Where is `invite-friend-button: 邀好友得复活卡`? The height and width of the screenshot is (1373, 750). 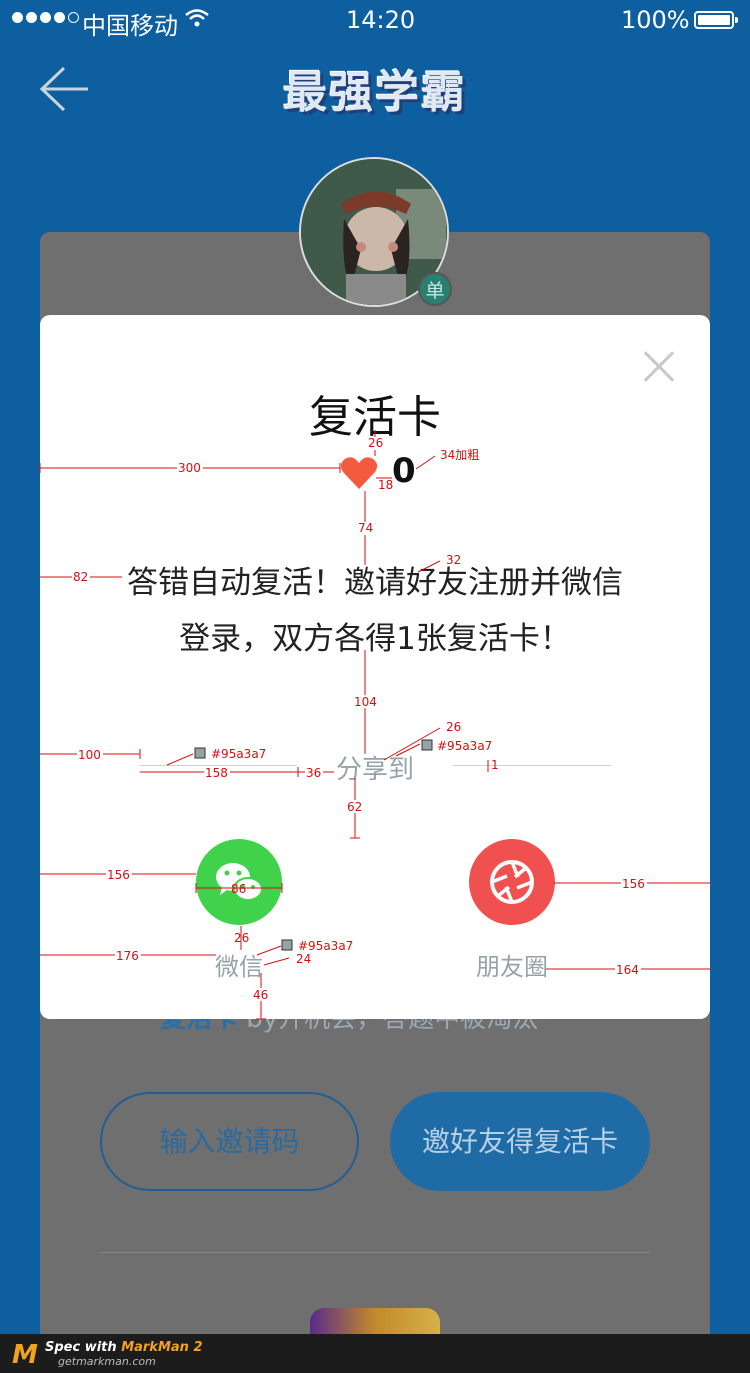 invite-friend-button: 邀好友得复活卡 is located at coordinates (520, 1141).